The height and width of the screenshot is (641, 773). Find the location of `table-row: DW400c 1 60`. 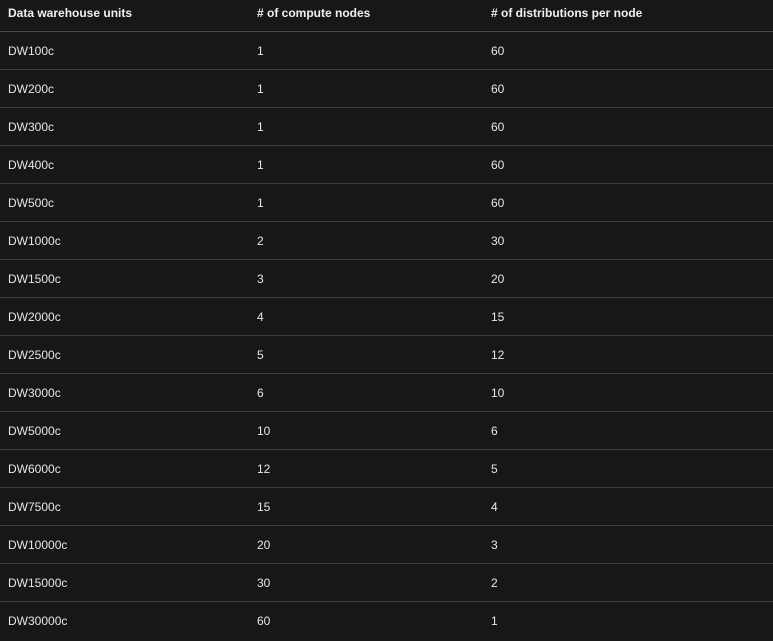

table-row: DW400c 1 60 is located at coordinates (386, 164).